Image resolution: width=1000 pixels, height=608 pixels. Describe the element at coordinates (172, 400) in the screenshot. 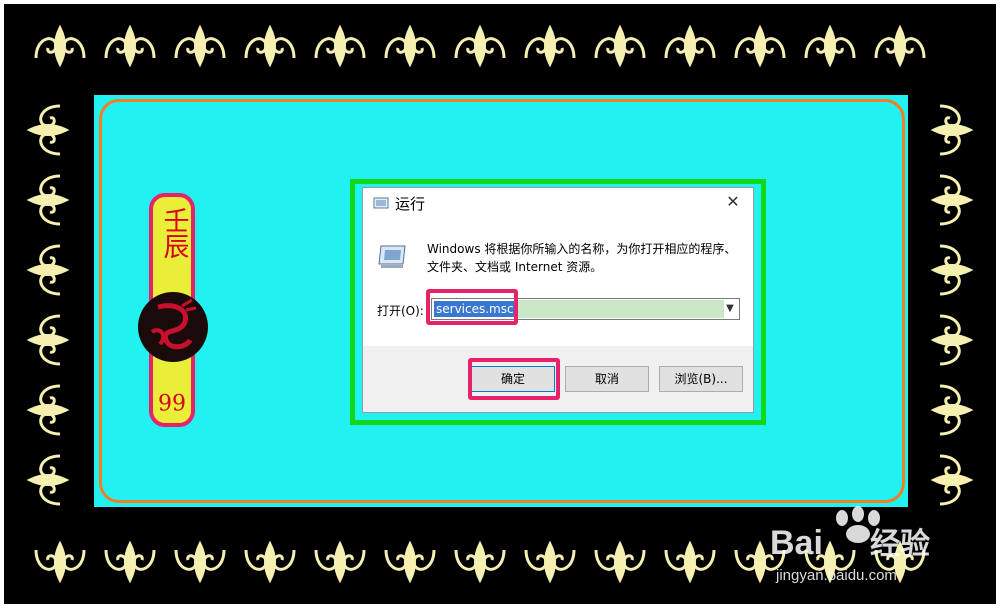

I see `tag-bottom-text: 66` at that location.